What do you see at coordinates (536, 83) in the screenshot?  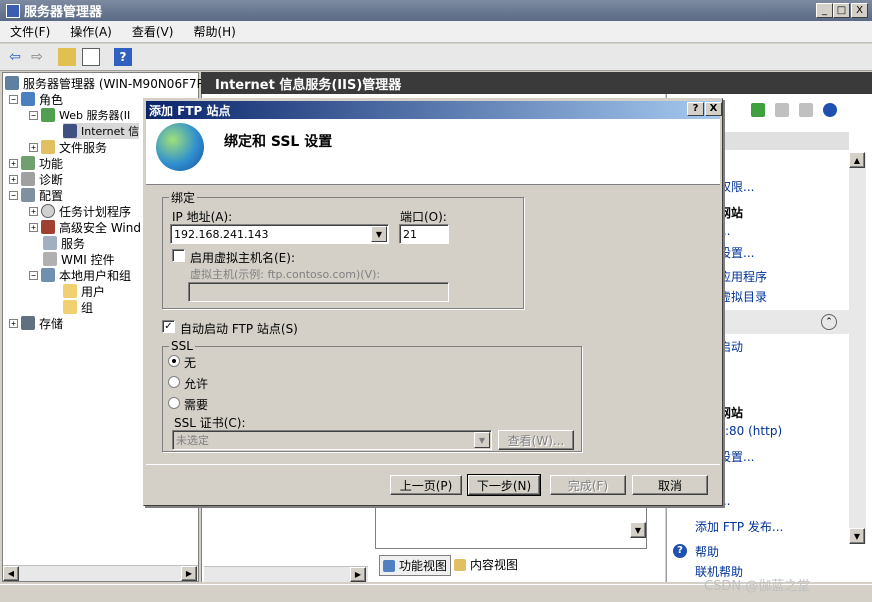 I see `main-header: Internet 信息服务(IIS)管理器` at bounding box center [536, 83].